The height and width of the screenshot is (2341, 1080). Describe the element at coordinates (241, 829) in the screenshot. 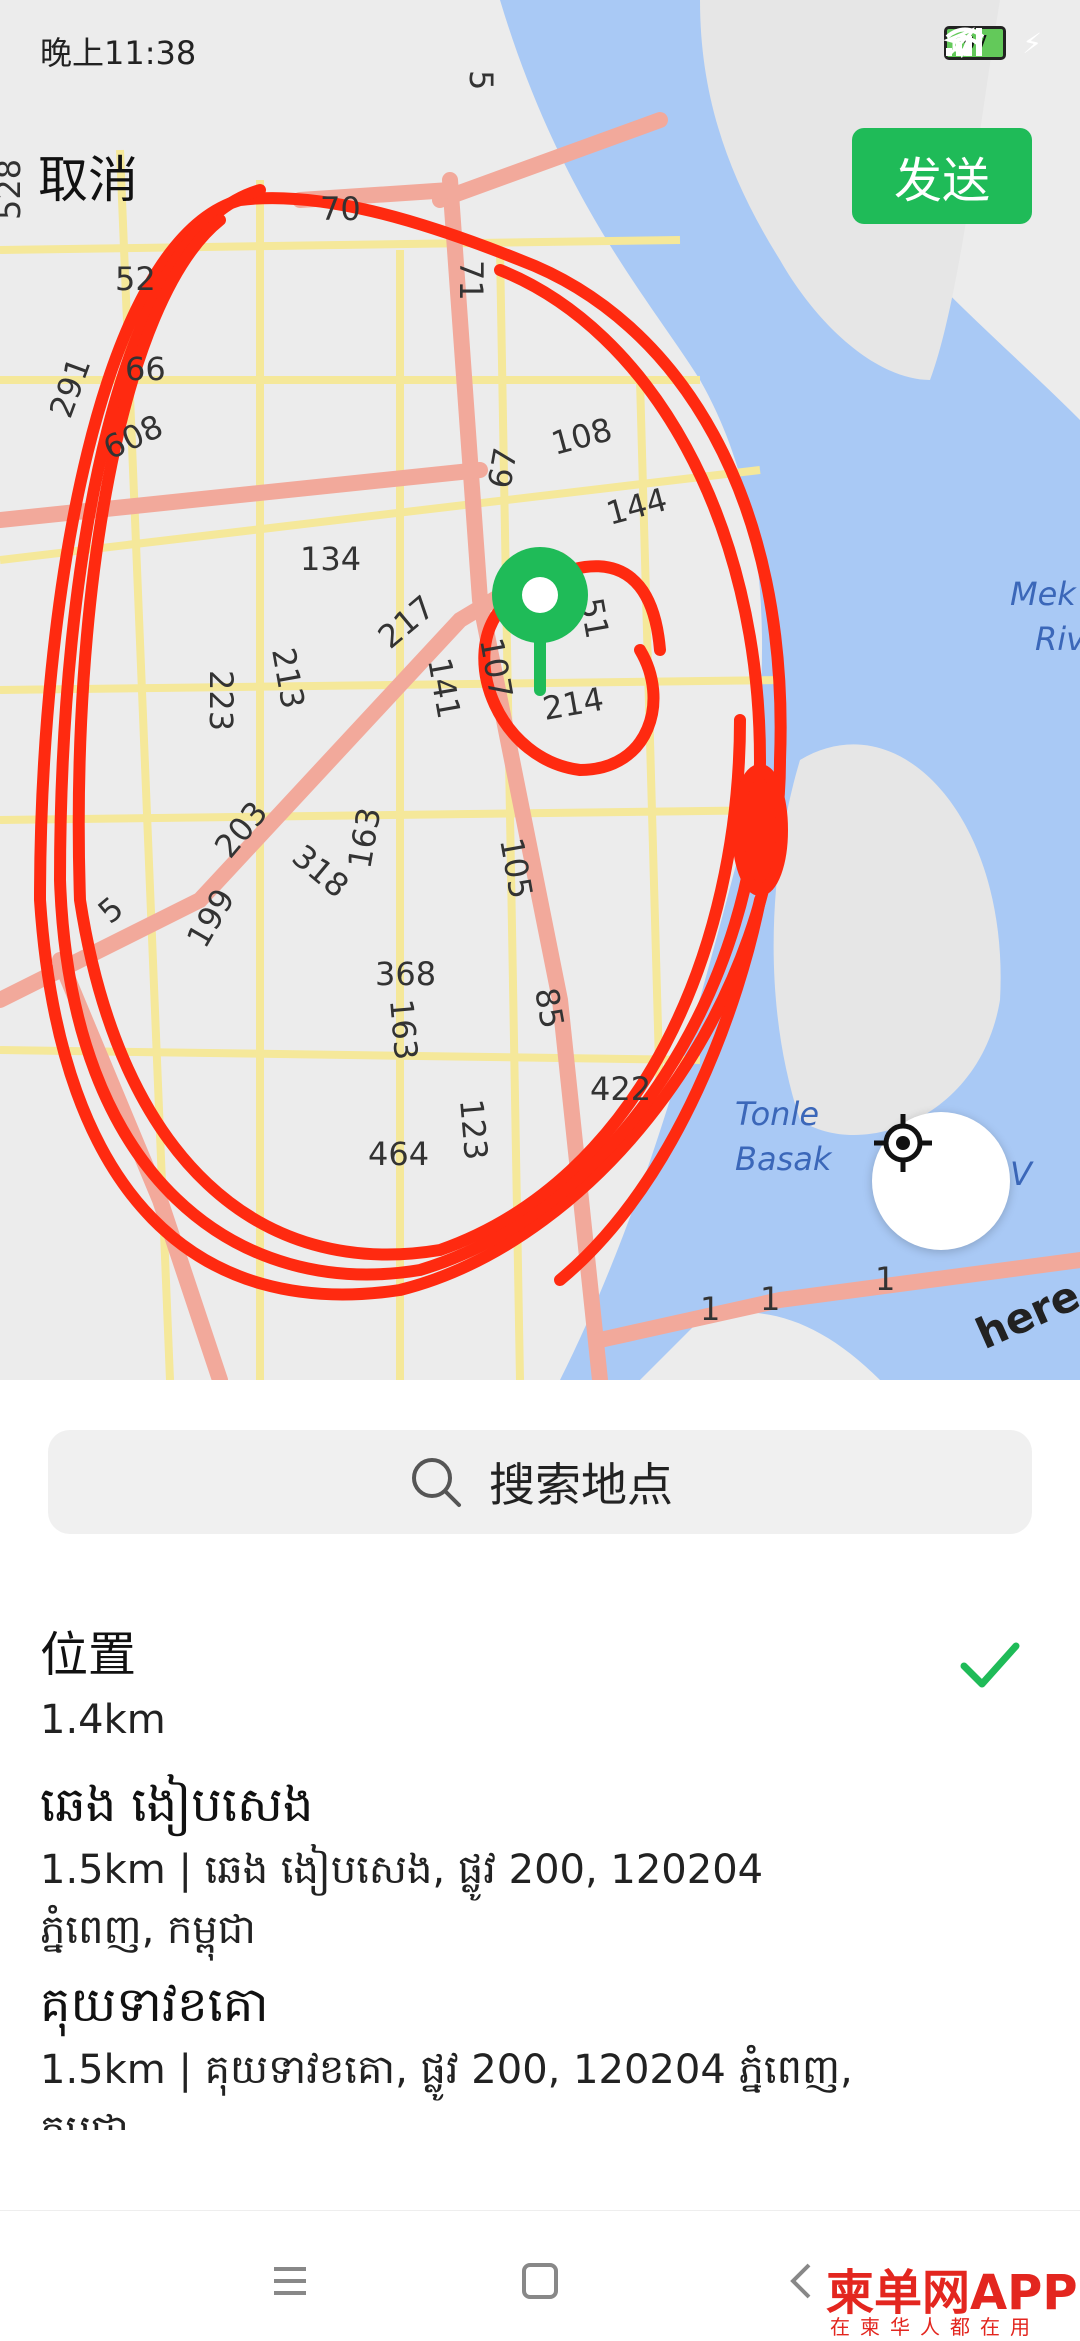

I see `road-label: 203` at that location.